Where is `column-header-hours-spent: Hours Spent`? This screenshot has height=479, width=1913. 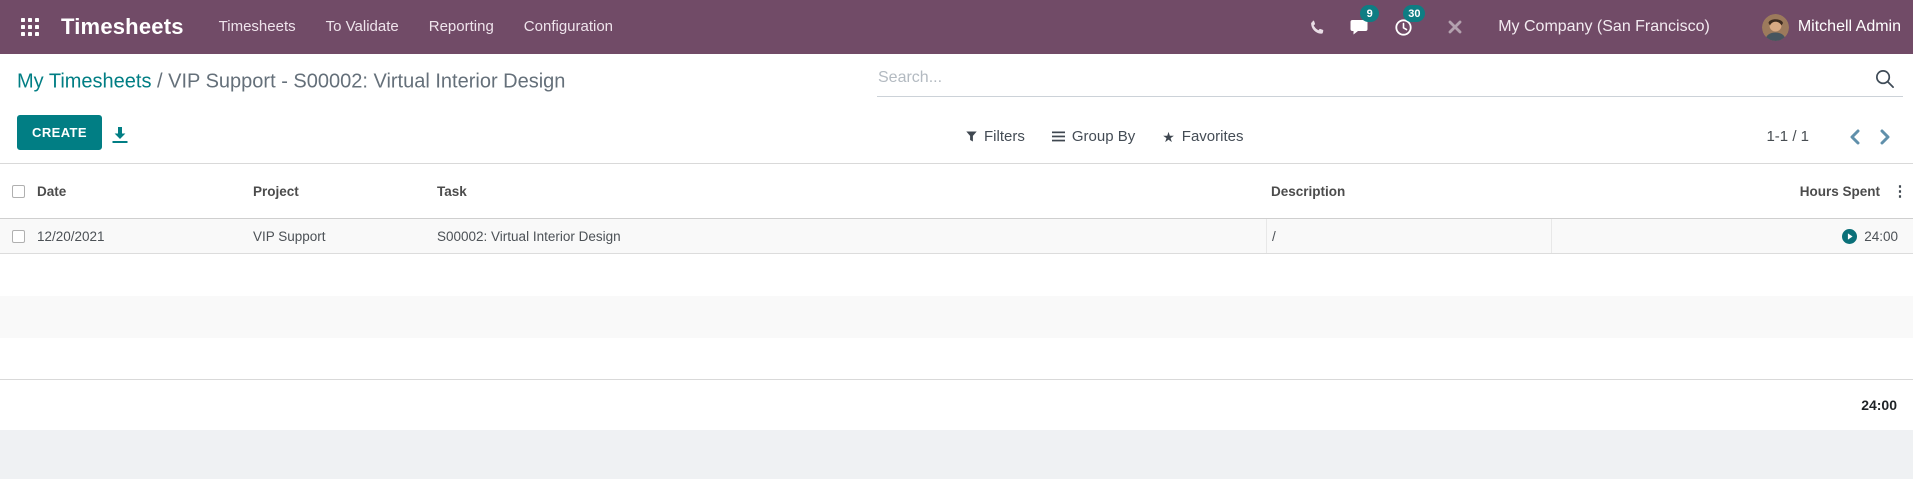 column-header-hours-spent: Hours Spent is located at coordinates (1719, 191).